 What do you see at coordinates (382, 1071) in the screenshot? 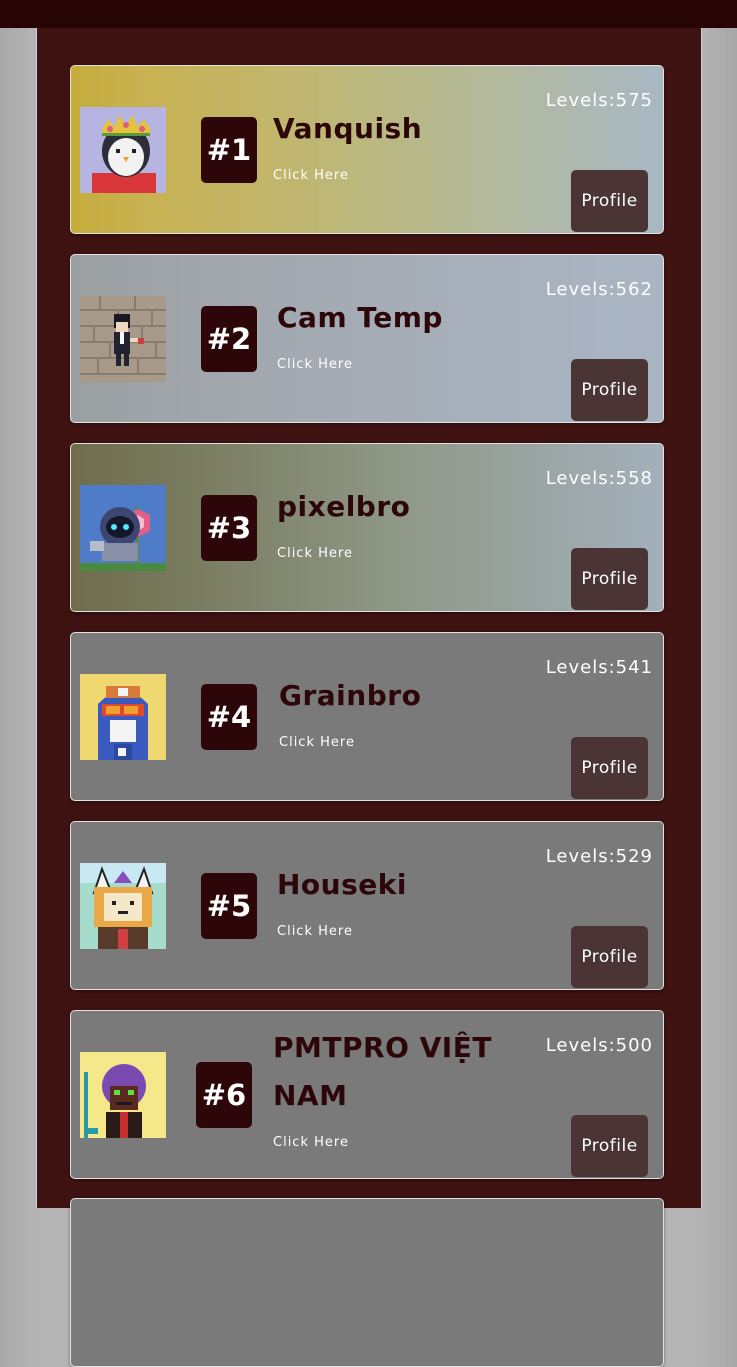
I see `player-name: PMTPRO VIỆT NAM` at bounding box center [382, 1071].